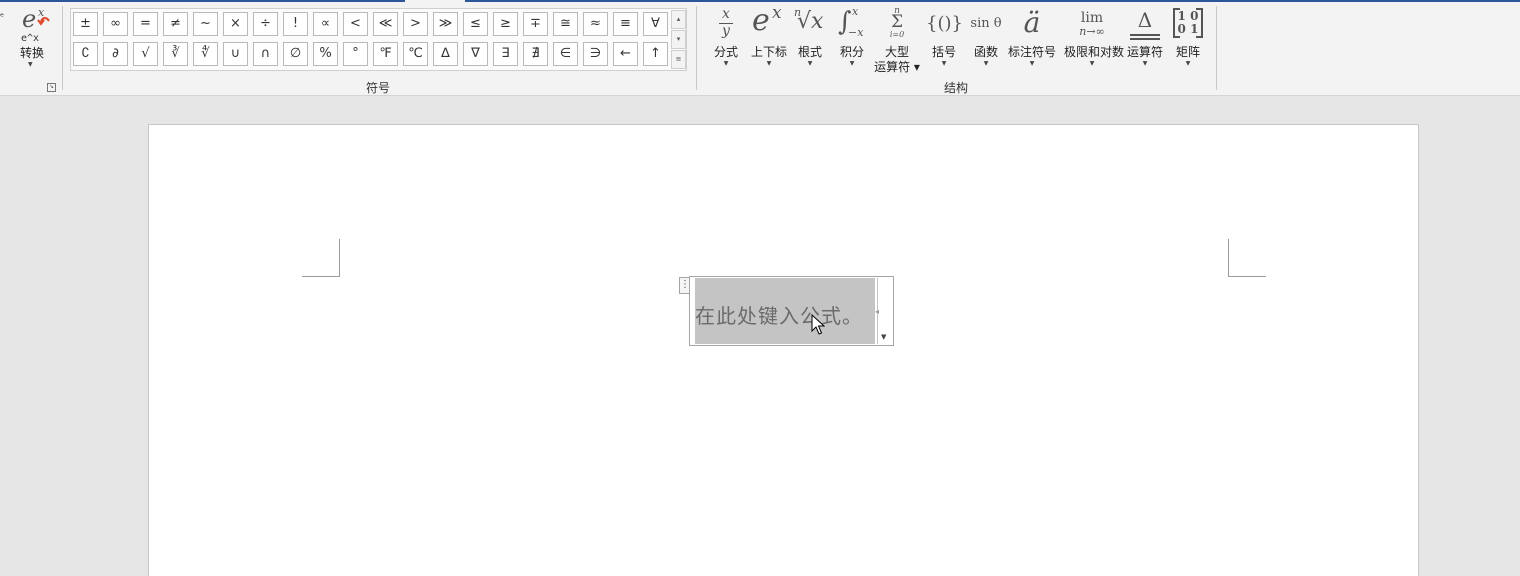 The height and width of the screenshot is (576, 1520). What do you see at coordinates (1144, 52) in the screenshot?
I see `operator-label: 运算符` at bounding box center [1144, 52].